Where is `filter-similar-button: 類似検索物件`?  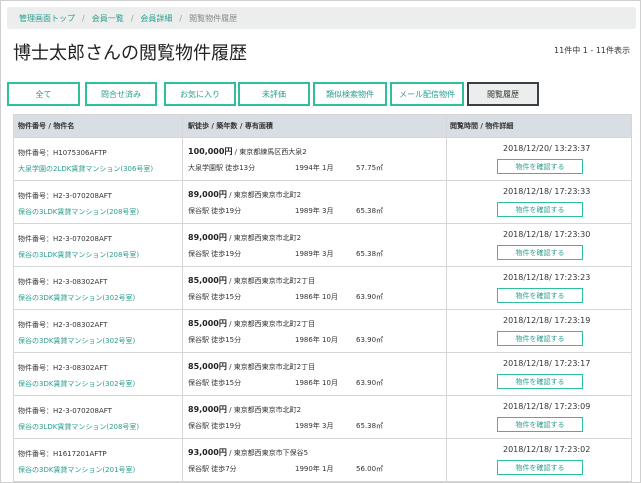 filter-similar-button: 類似検索物件 is located at coordinates (350, 94).